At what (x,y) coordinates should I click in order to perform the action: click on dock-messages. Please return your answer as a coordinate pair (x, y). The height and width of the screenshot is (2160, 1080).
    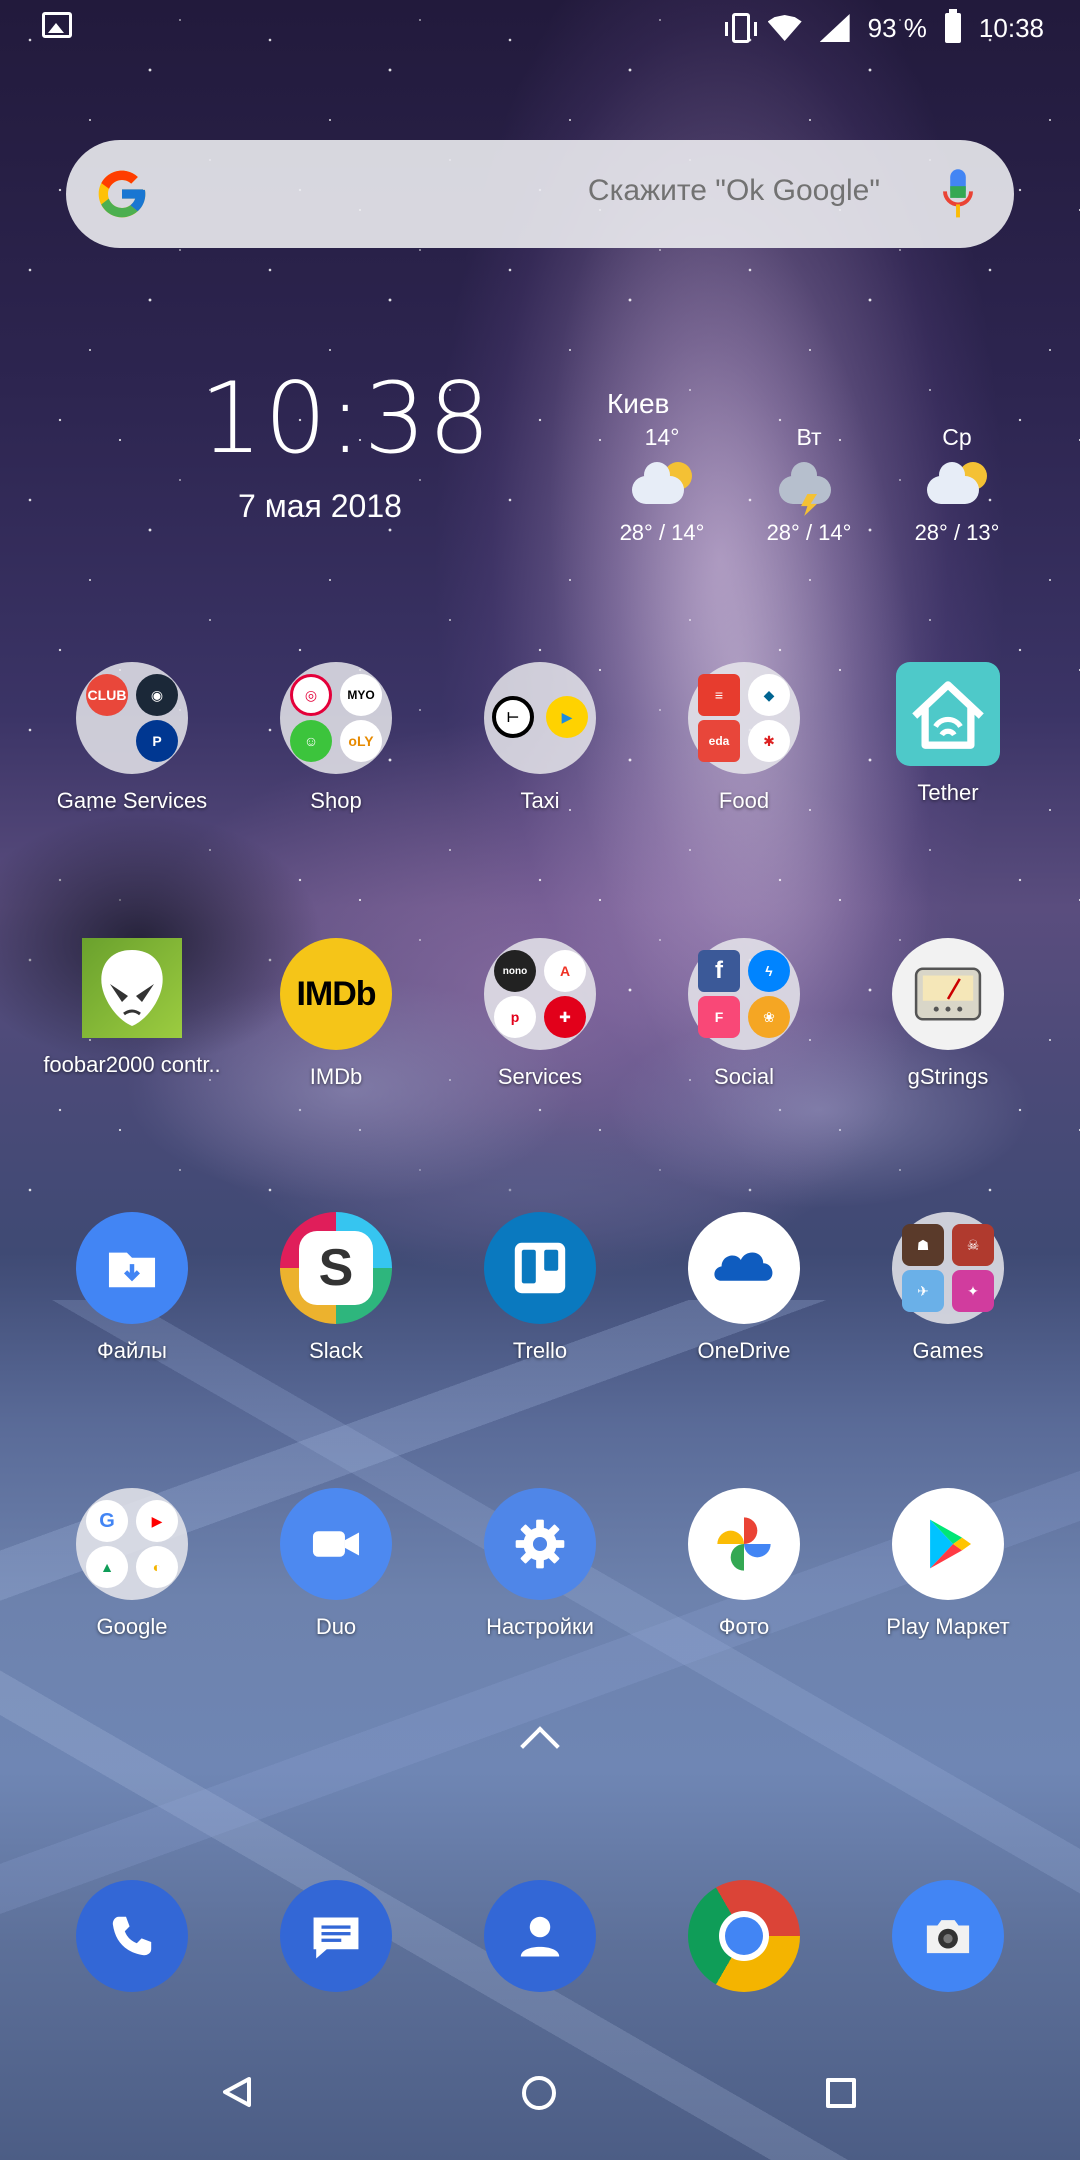
    Looking at the image, I should click on (336, 1936).